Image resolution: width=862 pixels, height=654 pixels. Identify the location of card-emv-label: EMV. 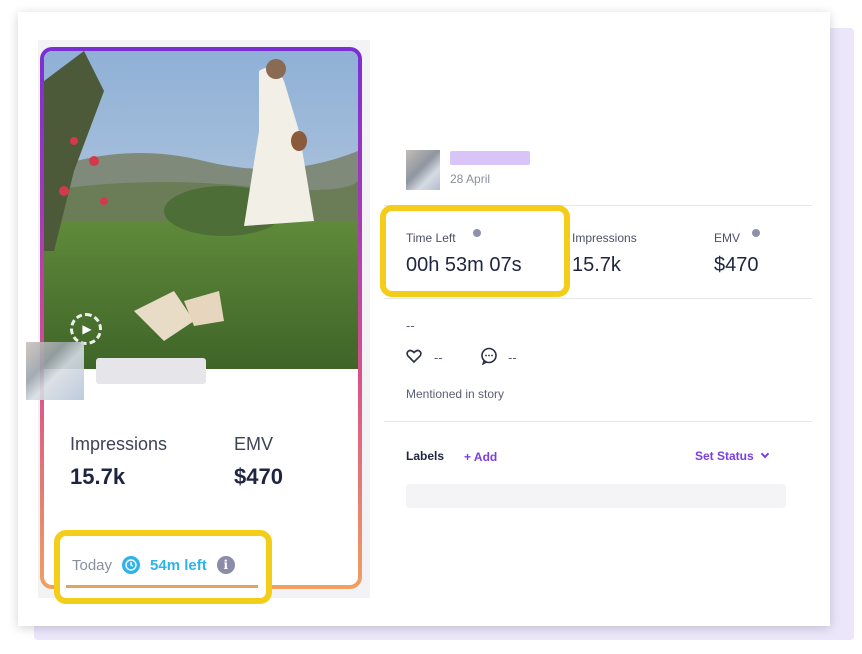
(254, 444).